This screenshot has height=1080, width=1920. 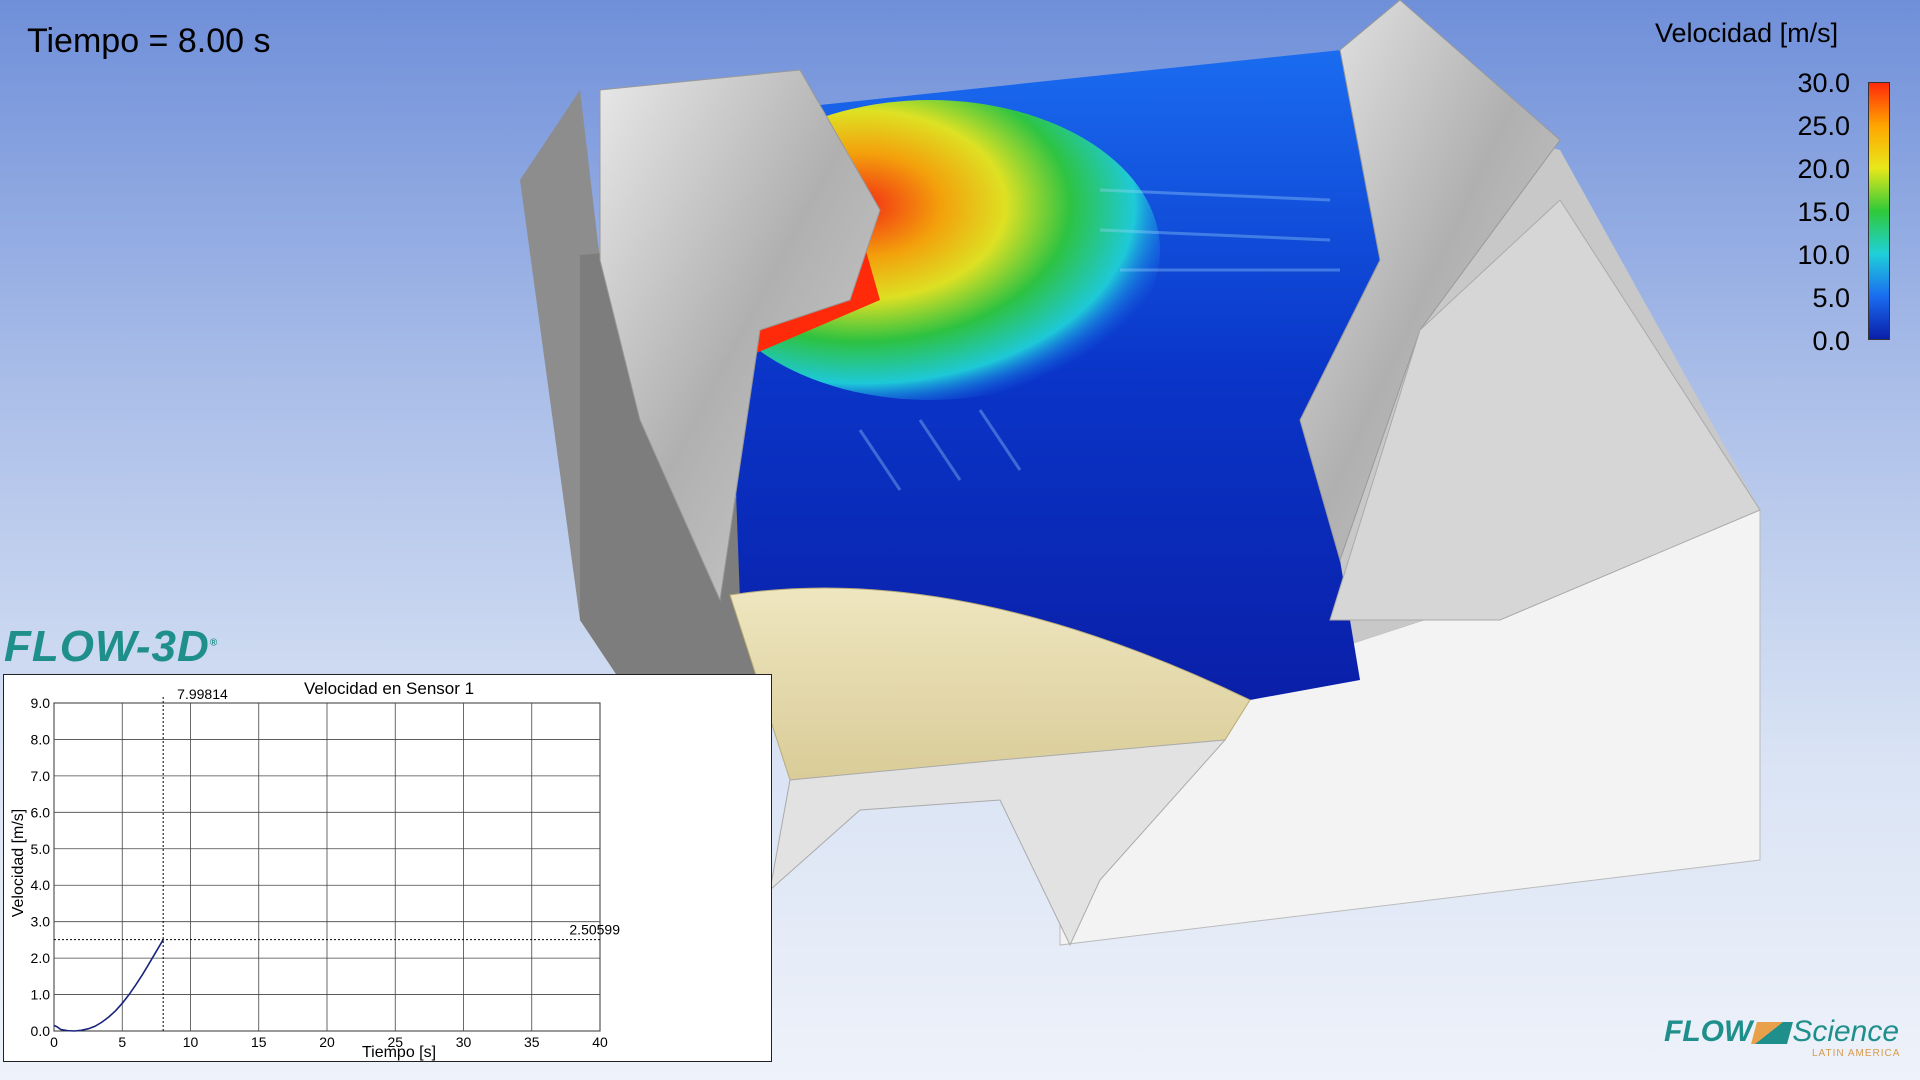 I want to click on x-tick-label: 0, so click(x=54, y=1042).